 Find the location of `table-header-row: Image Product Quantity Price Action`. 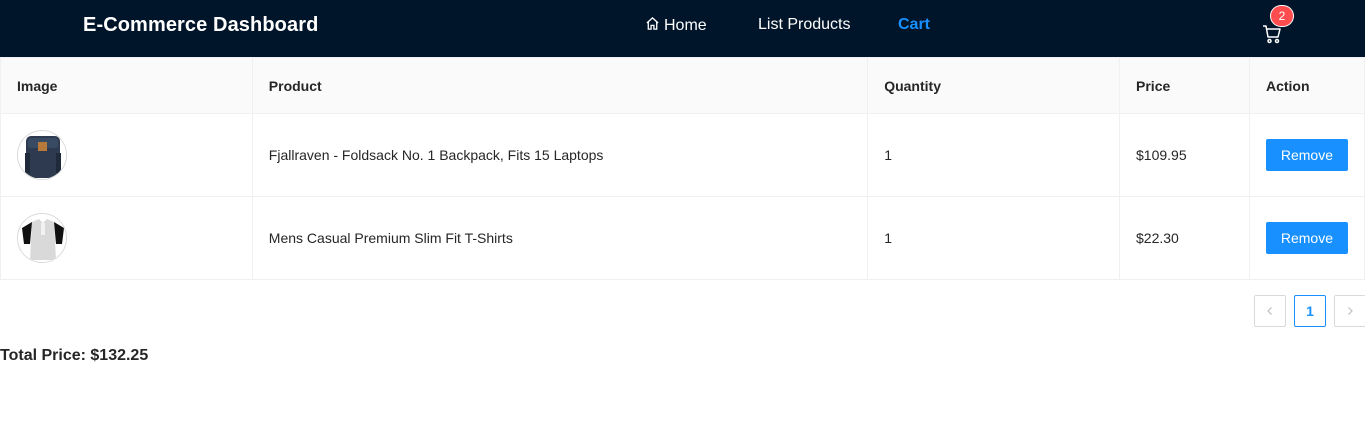

table-header-row: Image Product Quantity Price Action is located at coordinates (682, 85).